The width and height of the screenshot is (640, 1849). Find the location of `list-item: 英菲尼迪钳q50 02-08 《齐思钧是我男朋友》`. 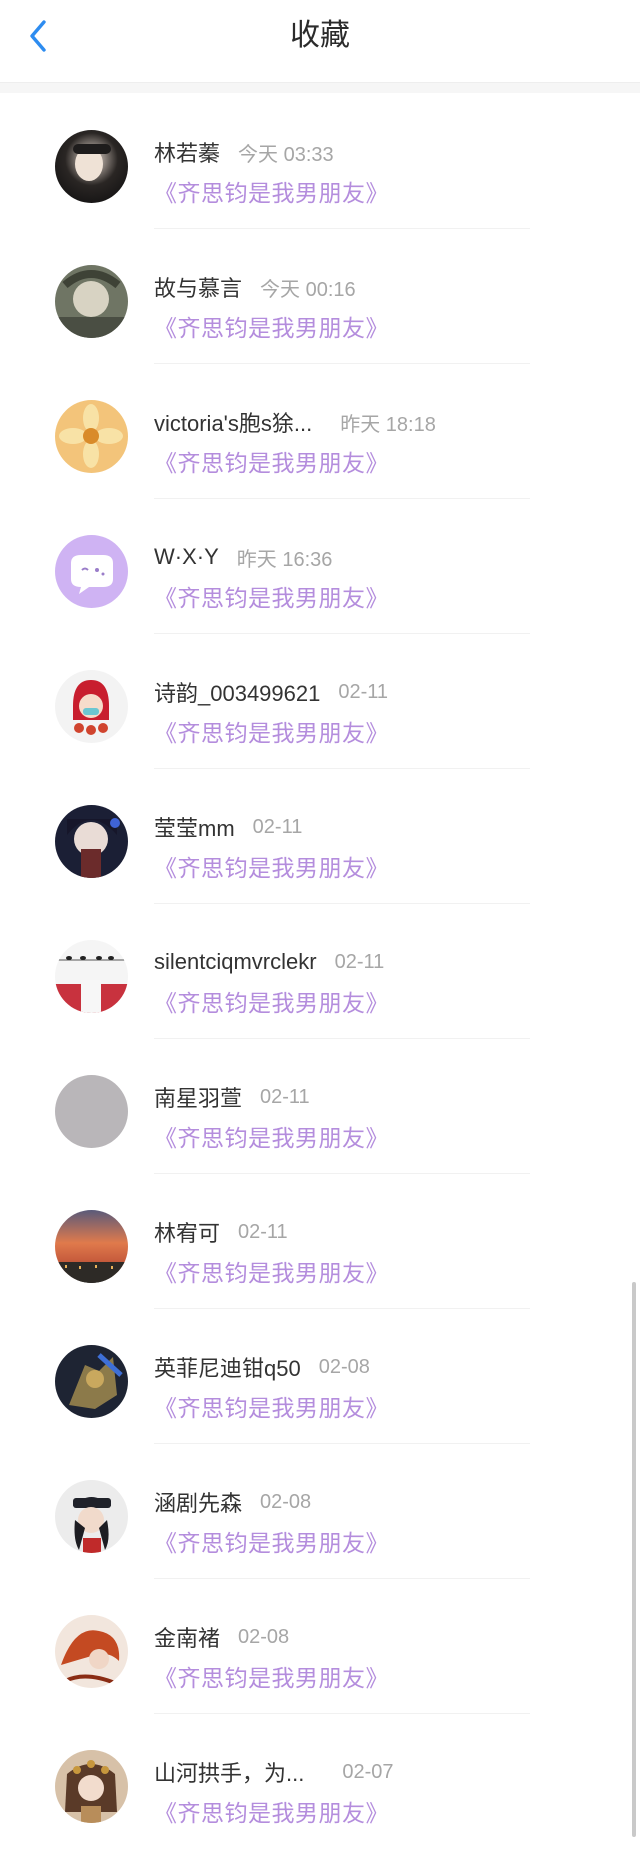

list-item: 英菲尼迪钳q50 02-08 《齐思钧是我男朋友》 is located at coordinates (320, 1376).